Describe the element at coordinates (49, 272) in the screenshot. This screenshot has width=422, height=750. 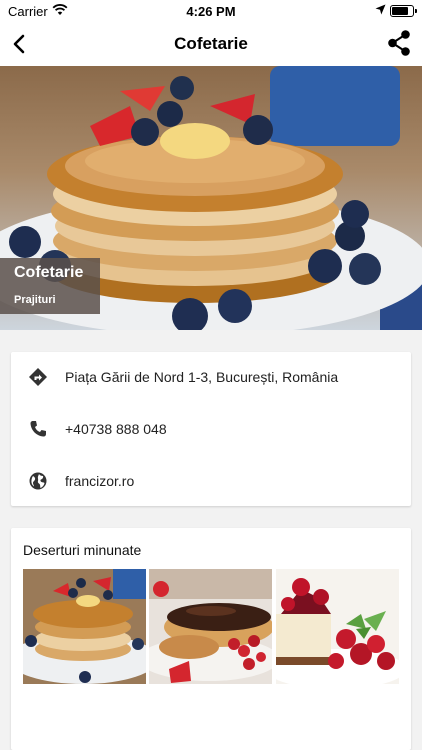
I see `place-name: Cofetarie` at that location.